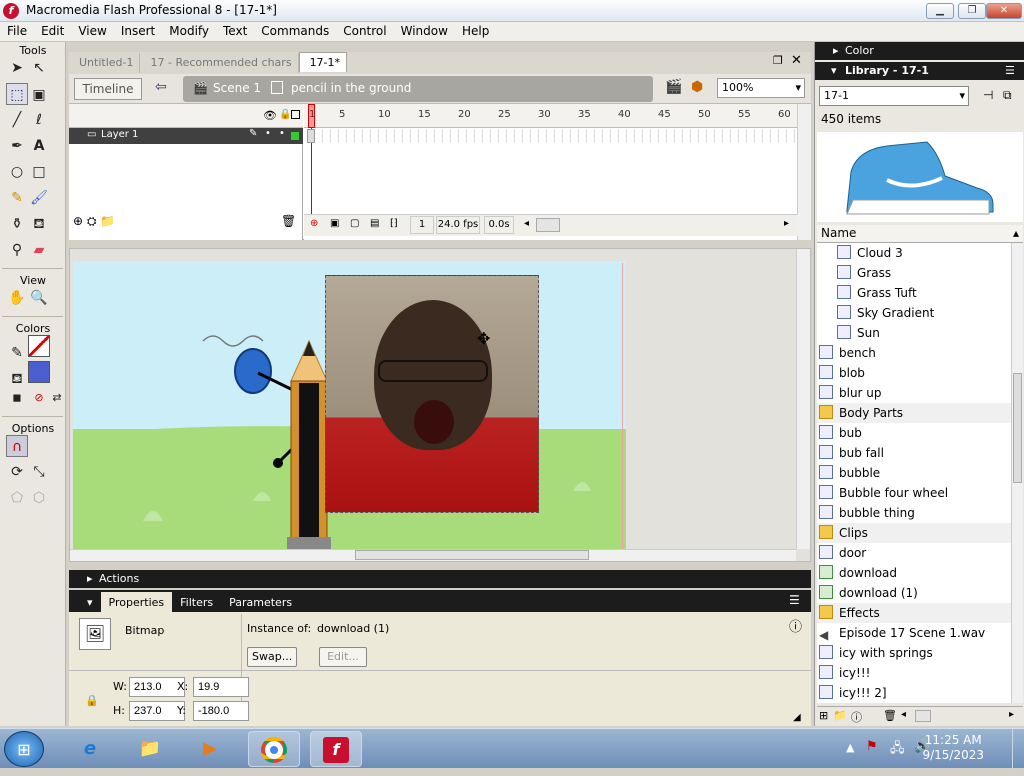 The height and width of the screenshot is (776, 1024). What do you see at coordinates (919, 51) in the screenshot?
I see `color-panel-header: ▸ Color` at bounding box center [919, 51].